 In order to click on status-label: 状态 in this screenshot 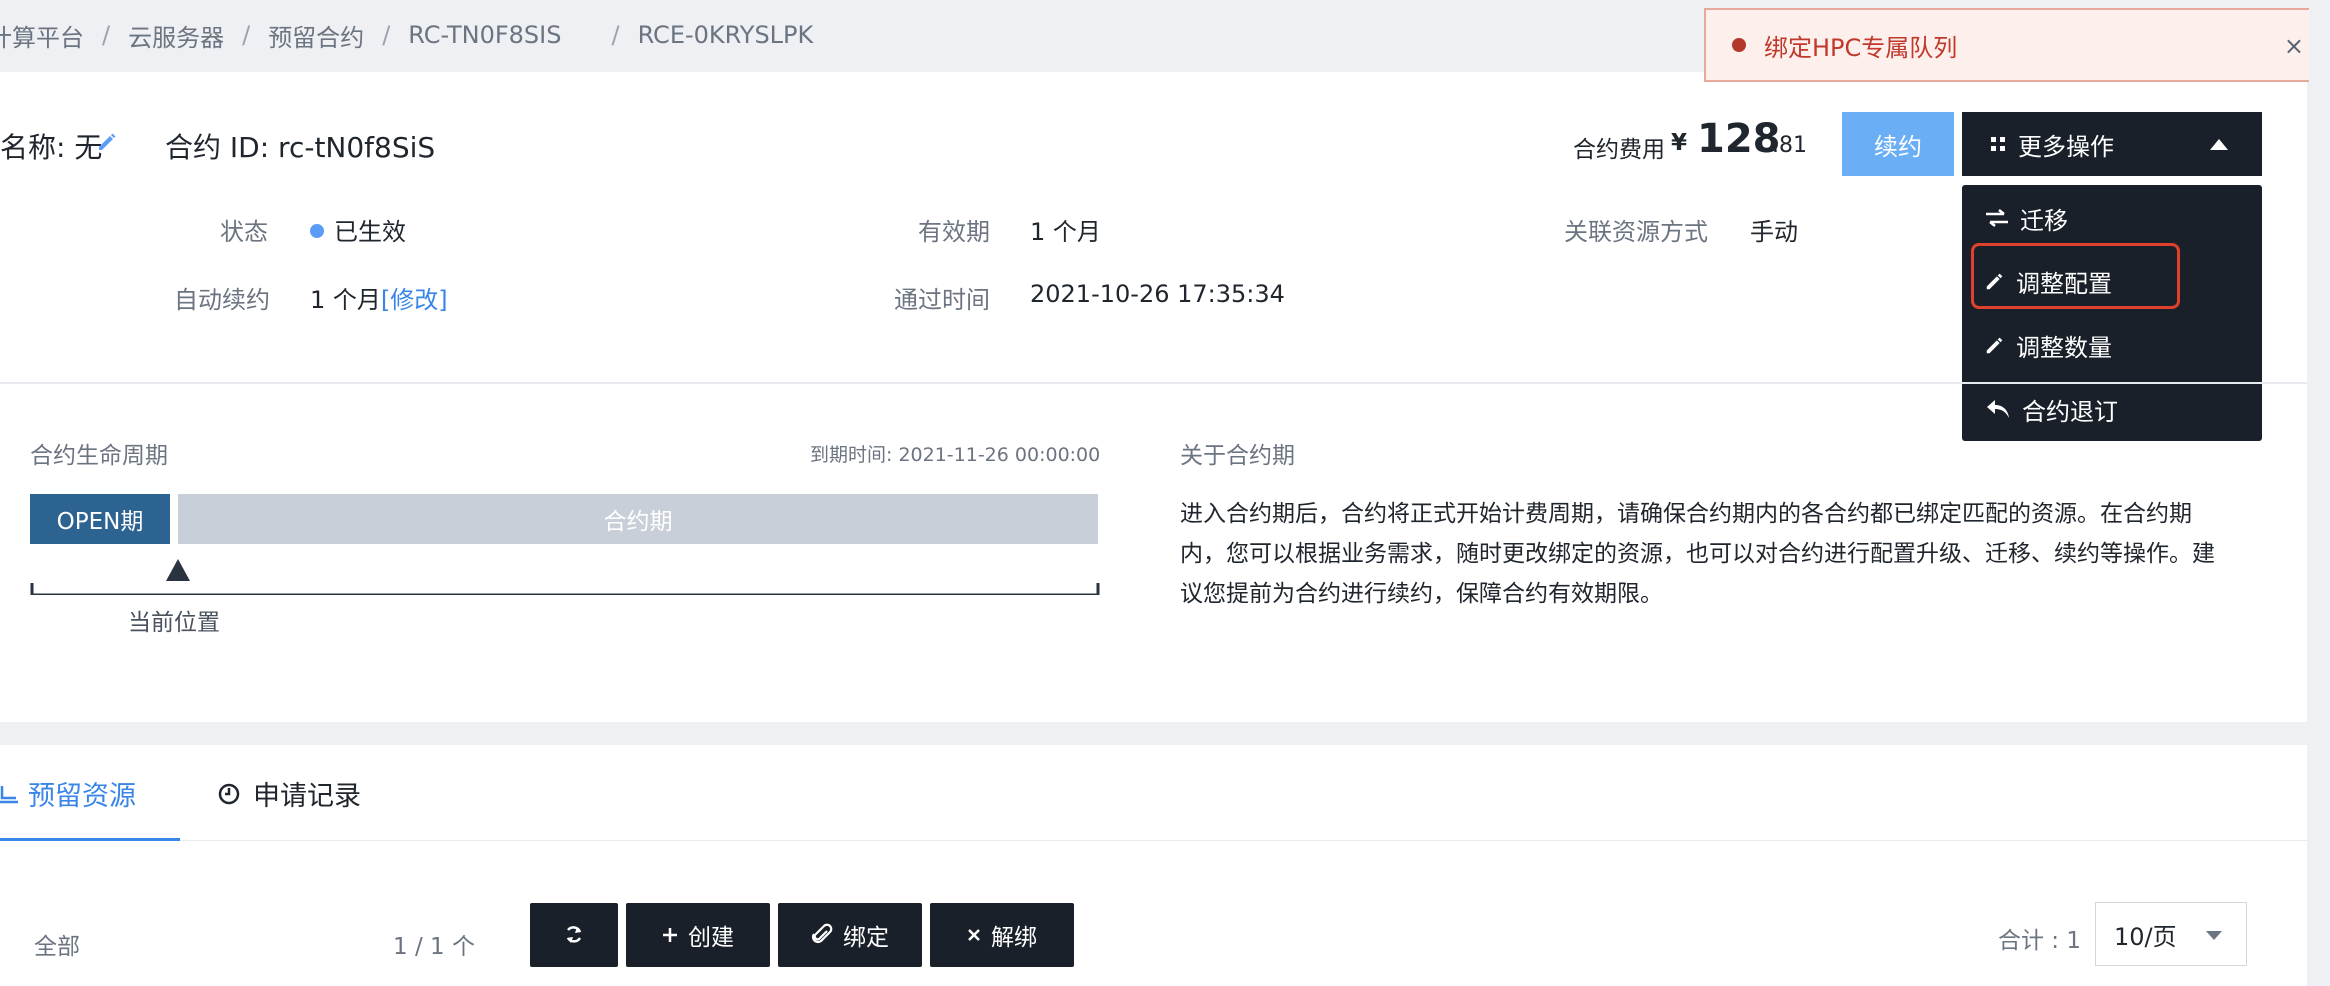, I will do `click(244, 232)`.